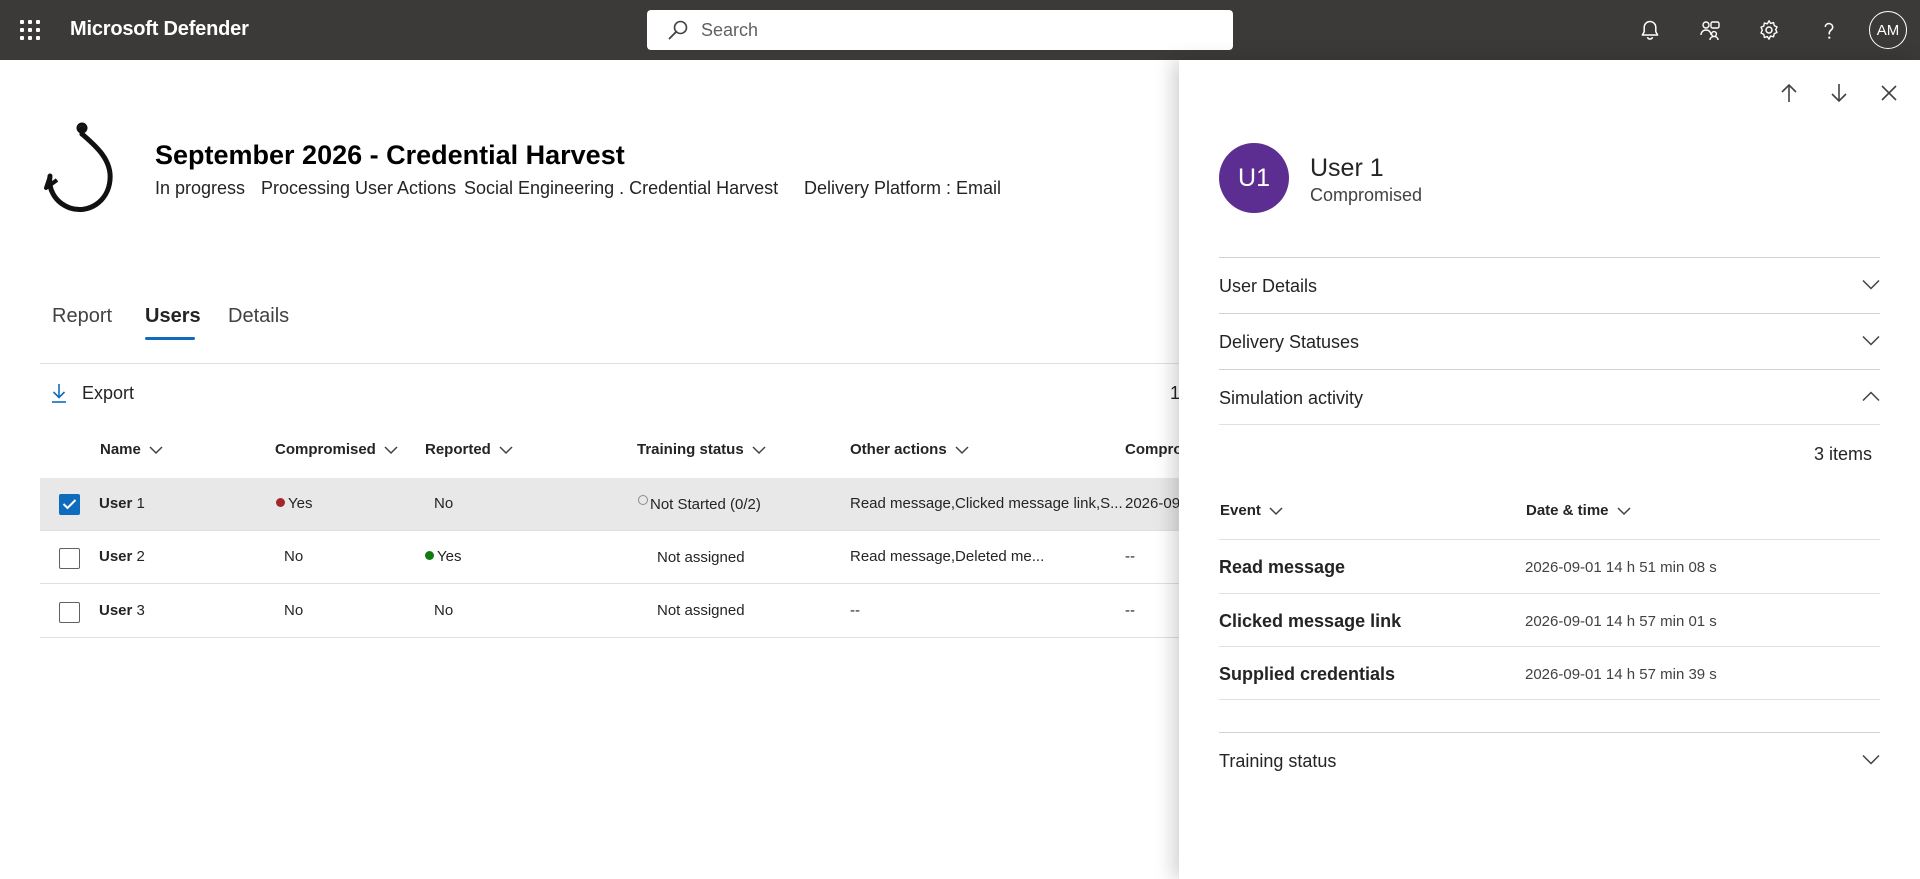 Image resolution: width=1920 pixels, height=879 pixels. I want to click on column-header-training-status: Training status, so click(701, 449).